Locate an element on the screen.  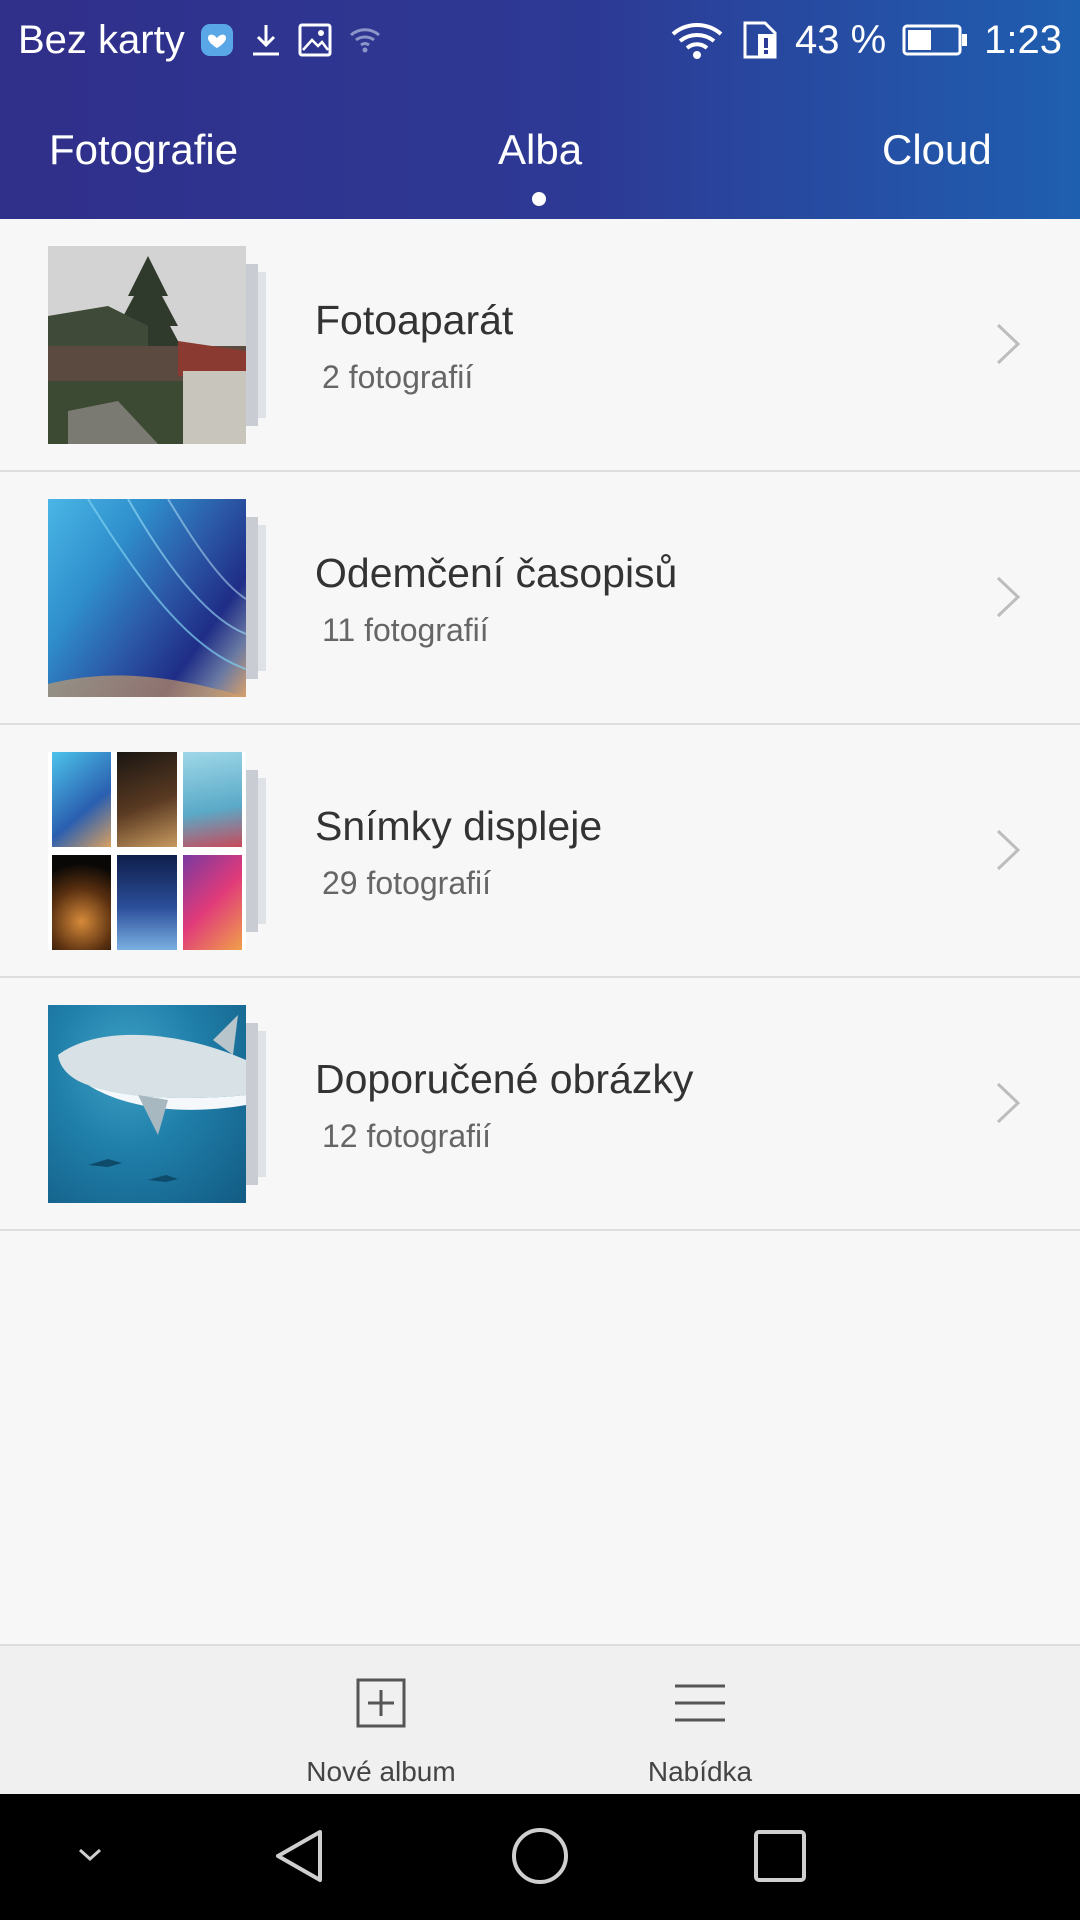
clock: 1:23 is located at coordinates (1023, 39).